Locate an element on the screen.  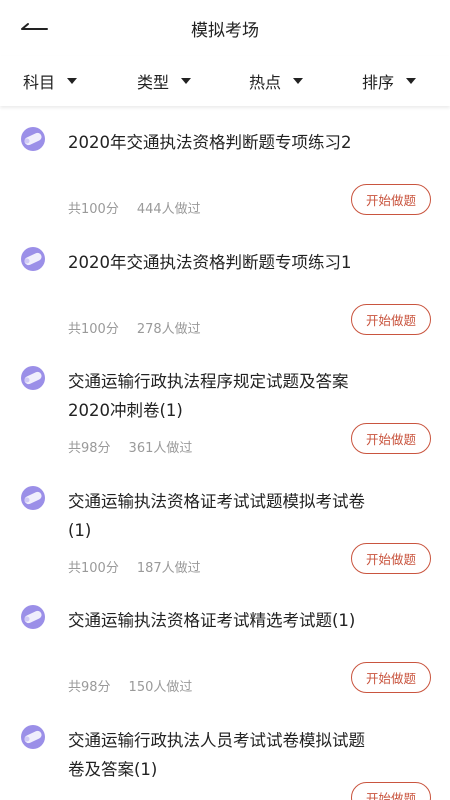
header: 模拟考场 is located at coordinates (225, 28).